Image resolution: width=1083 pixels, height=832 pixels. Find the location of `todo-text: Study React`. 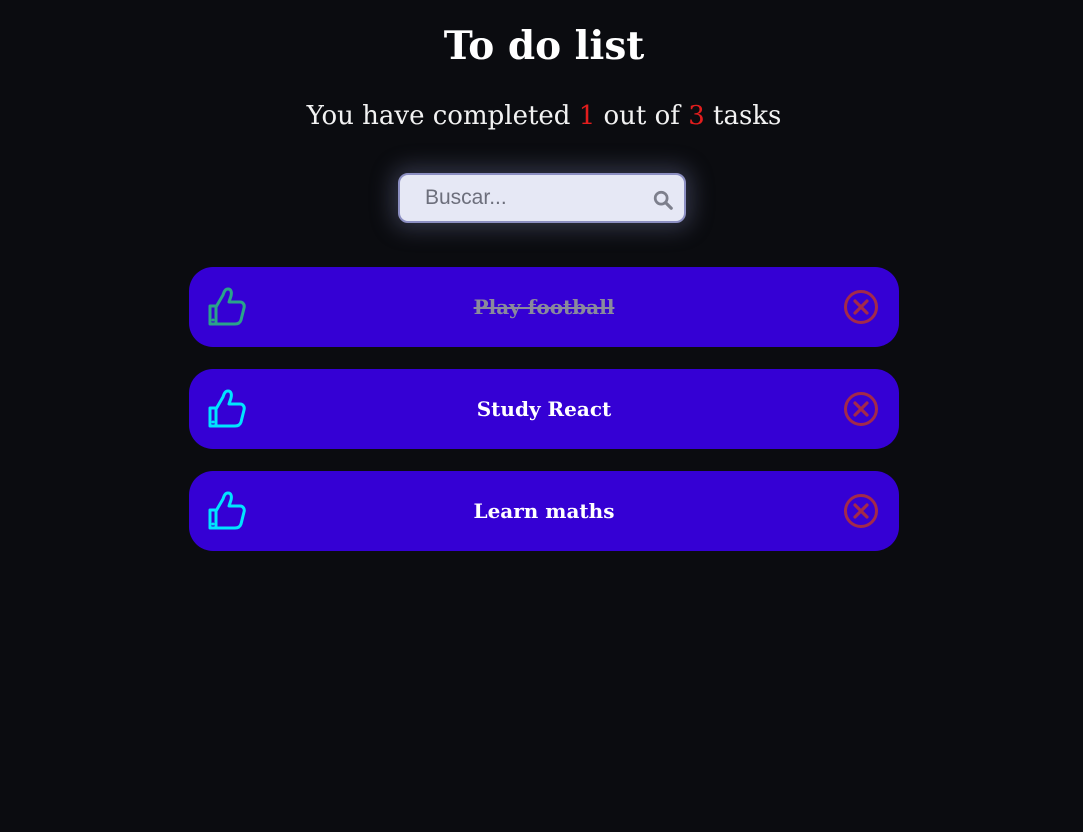

todo-text: Study React is located at coordinates (544, 409).